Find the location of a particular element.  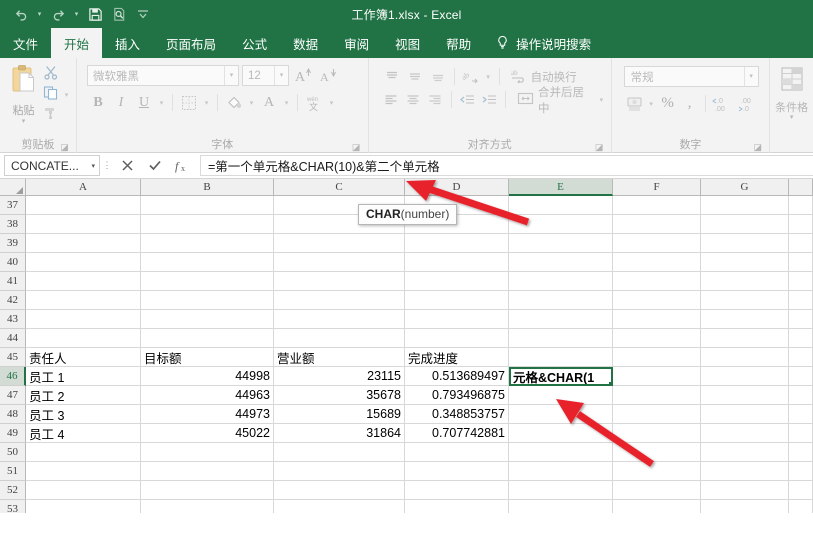

name-box: CONCATE... ▾ is located at coordinates (52, 165).